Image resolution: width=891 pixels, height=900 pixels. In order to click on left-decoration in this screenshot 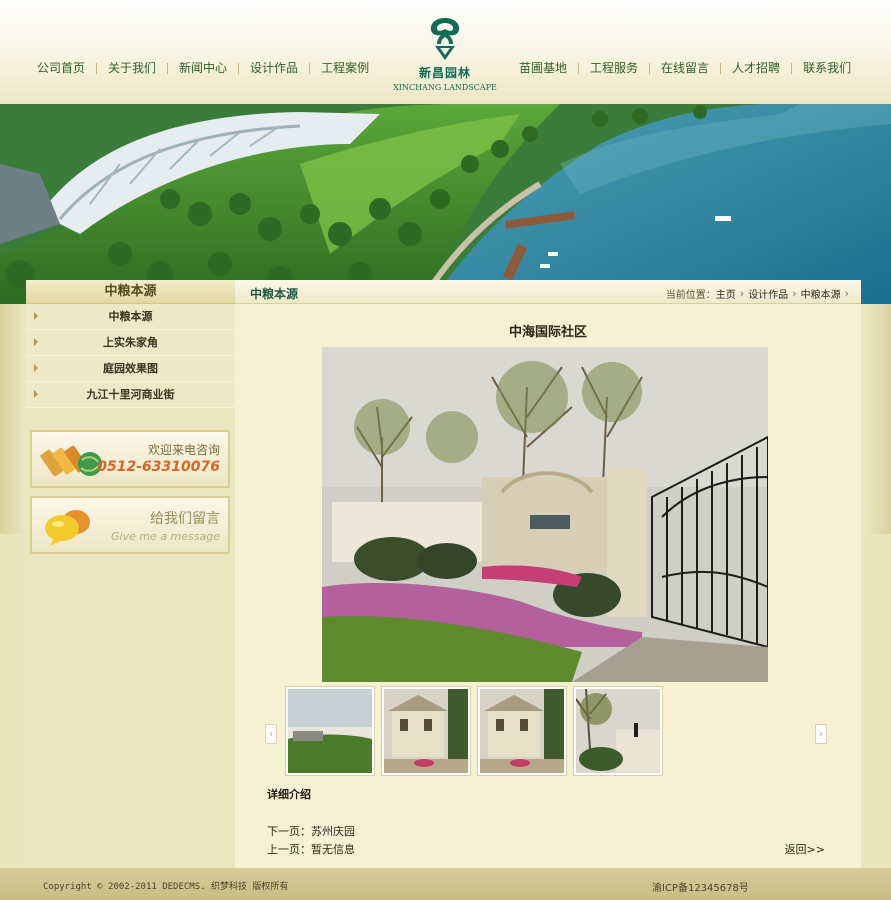, I will do `click(13, 419)`.